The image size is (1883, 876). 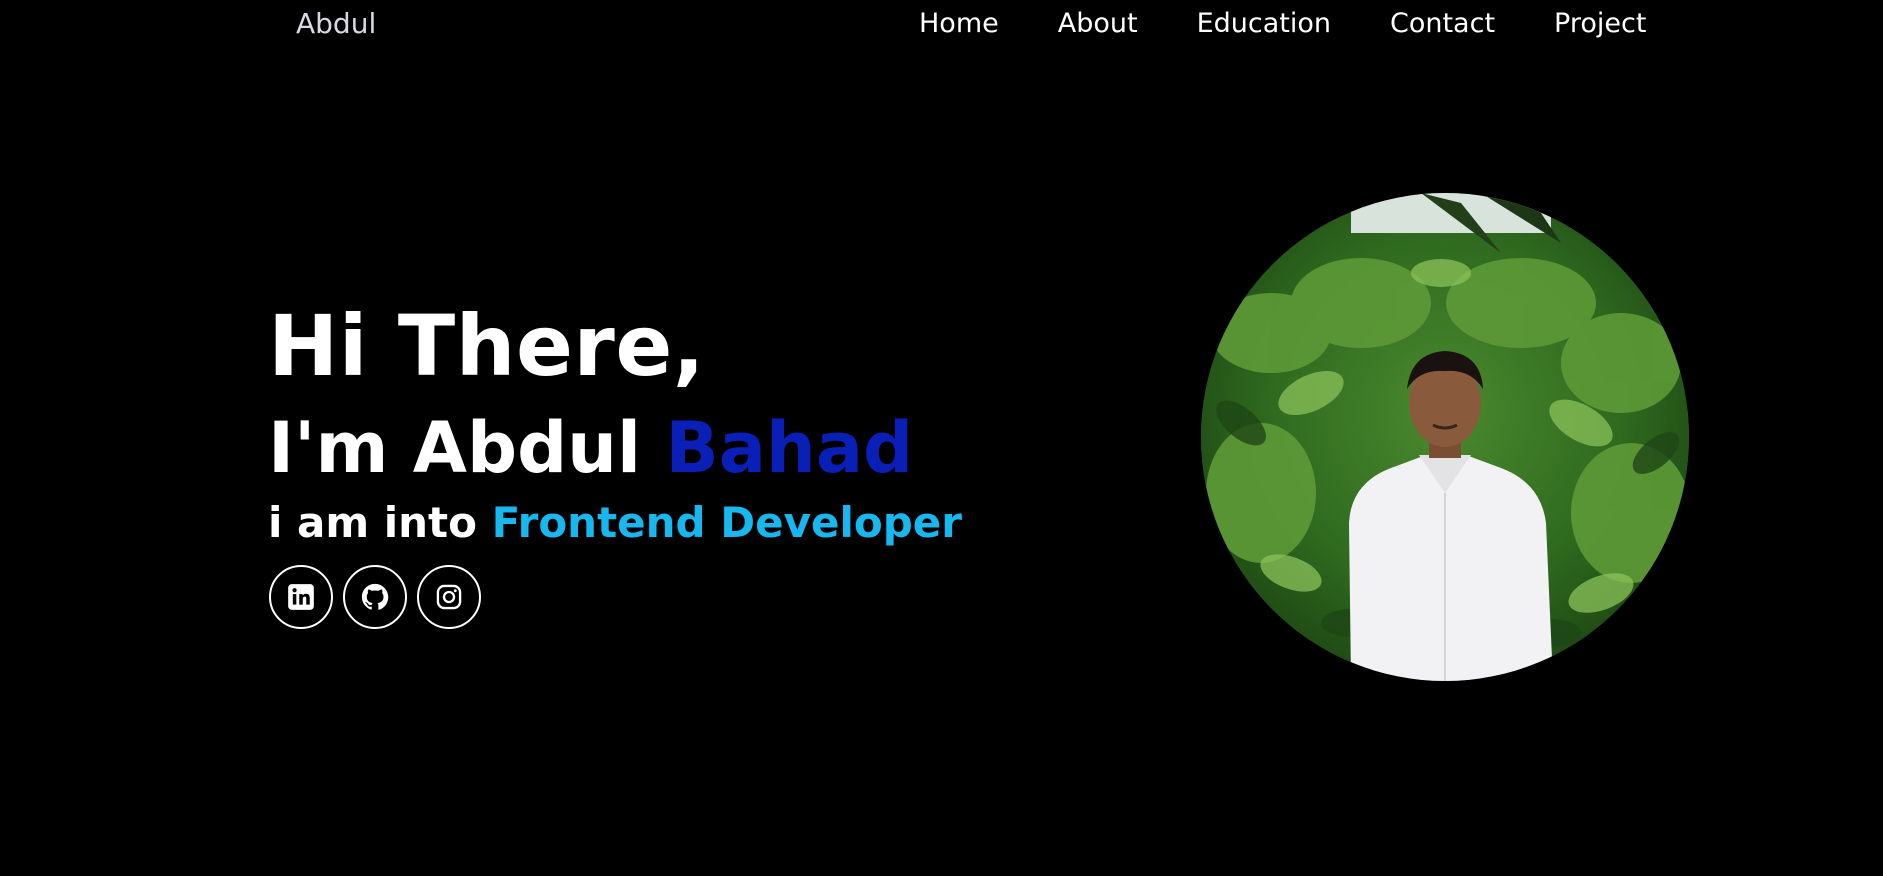 I want to click on social-links, so click(x=380, y=597).